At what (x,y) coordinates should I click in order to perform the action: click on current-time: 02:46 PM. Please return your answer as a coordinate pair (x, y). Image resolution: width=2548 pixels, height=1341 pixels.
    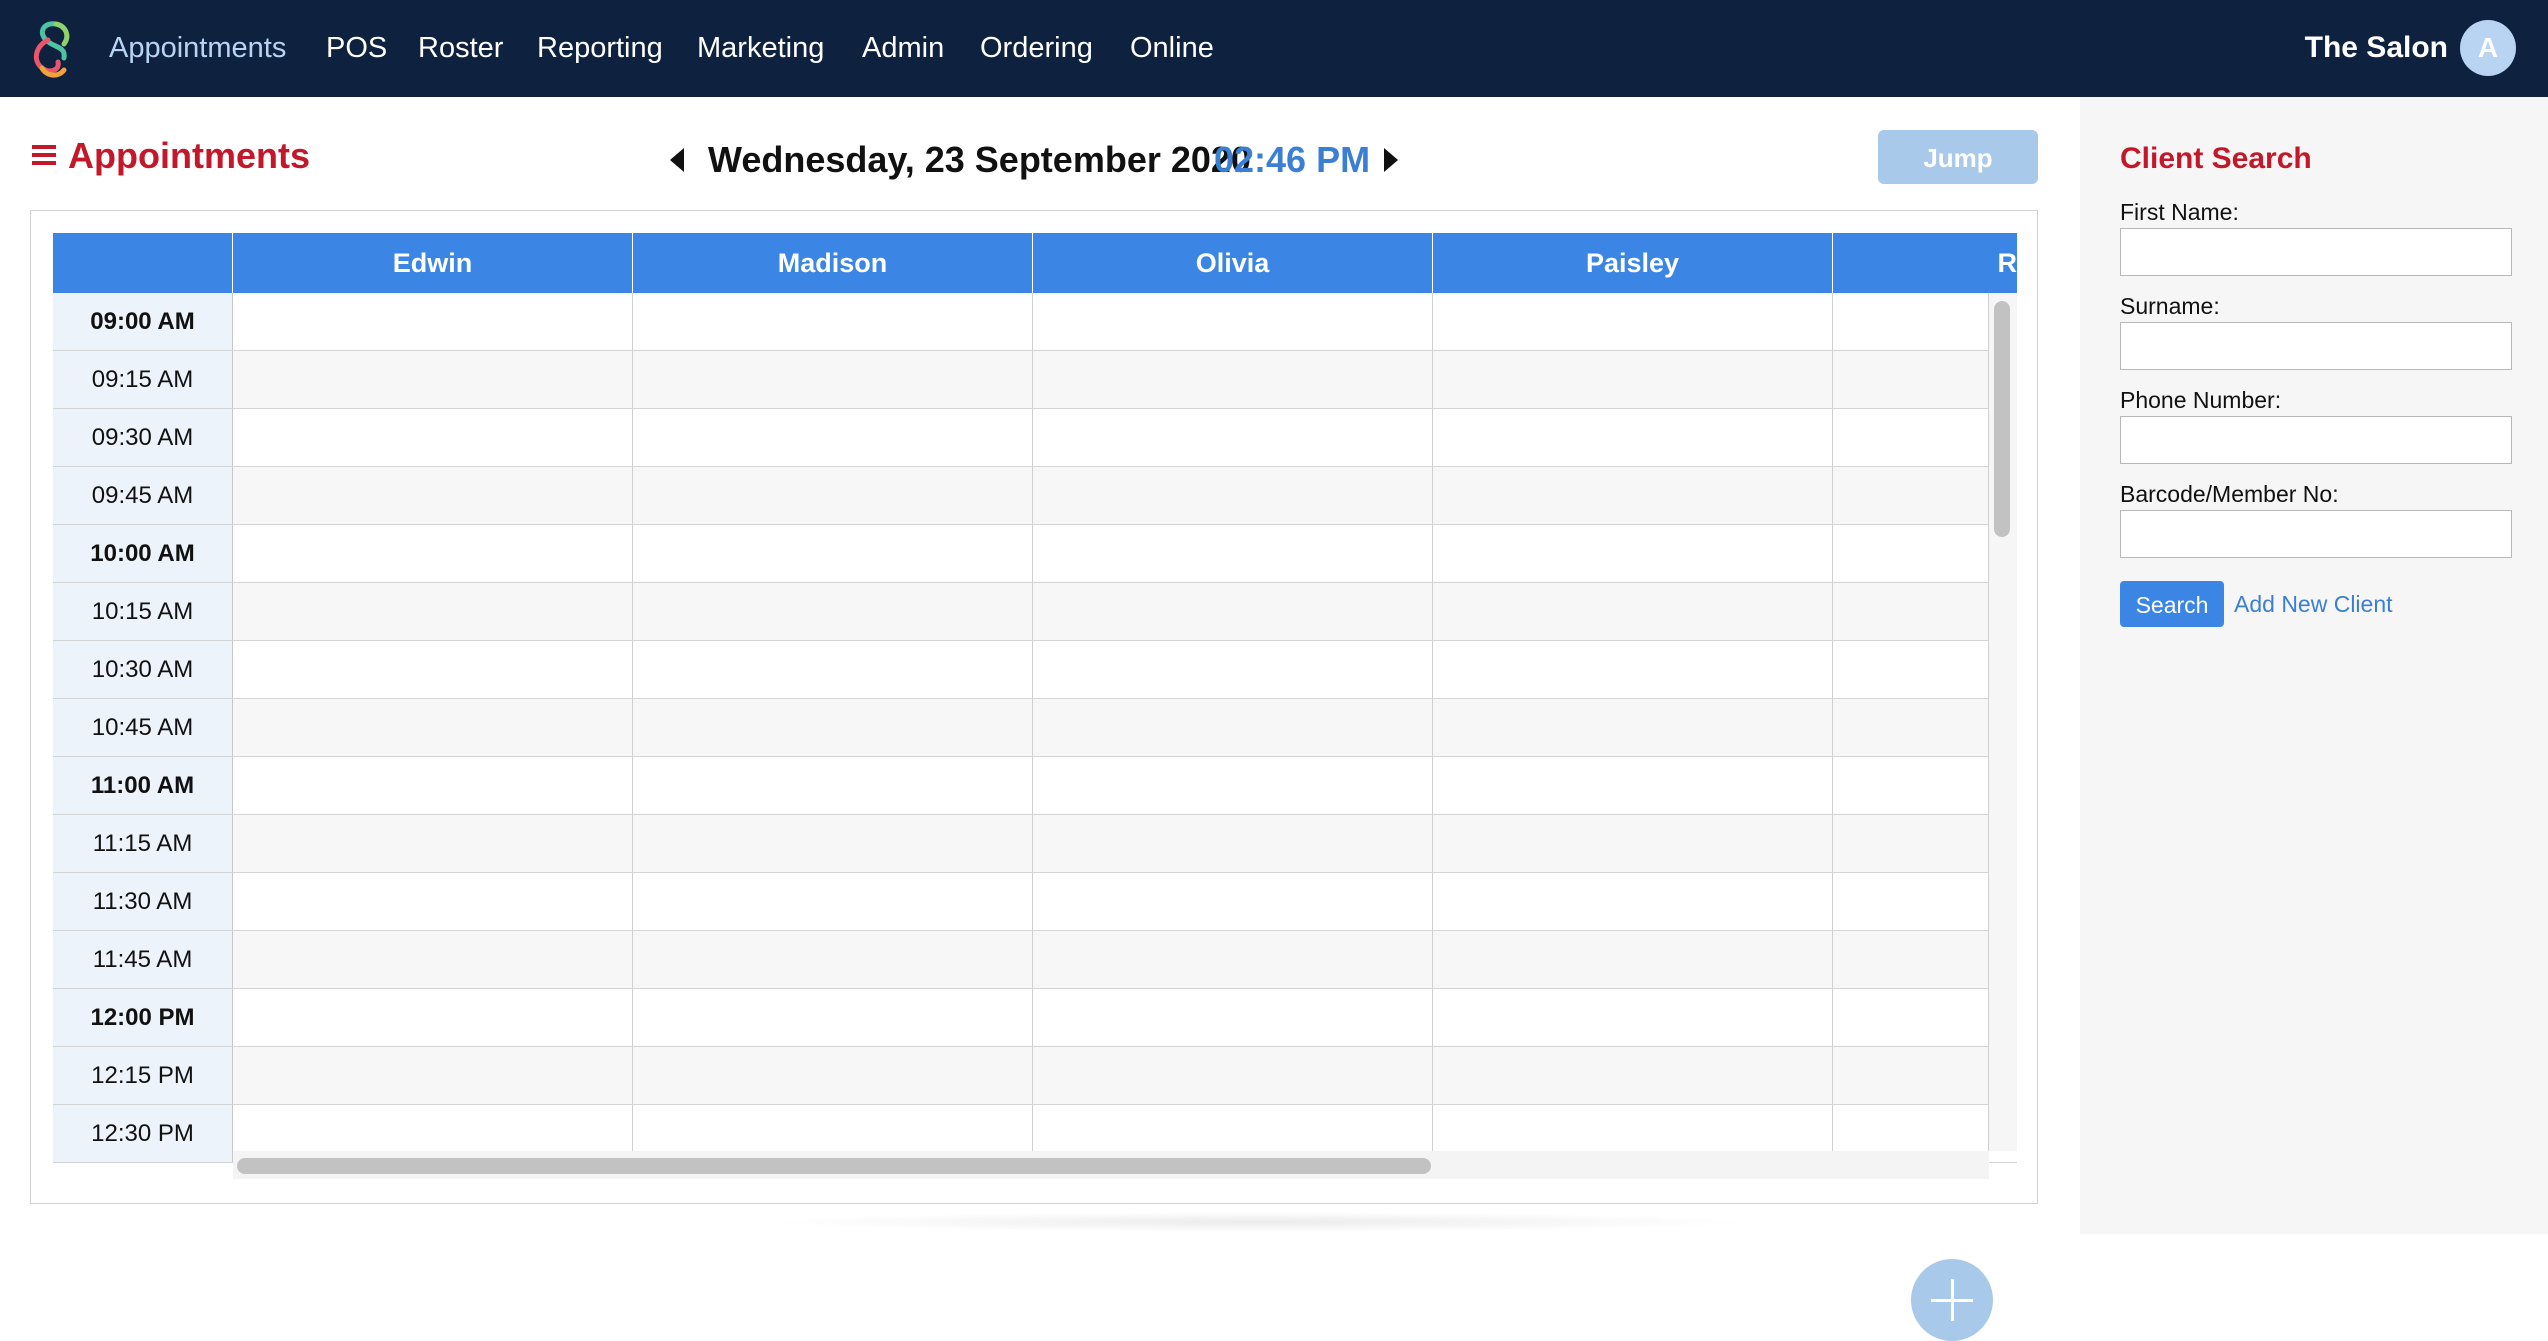
    Looking at the image, I should click on (1292, 160).